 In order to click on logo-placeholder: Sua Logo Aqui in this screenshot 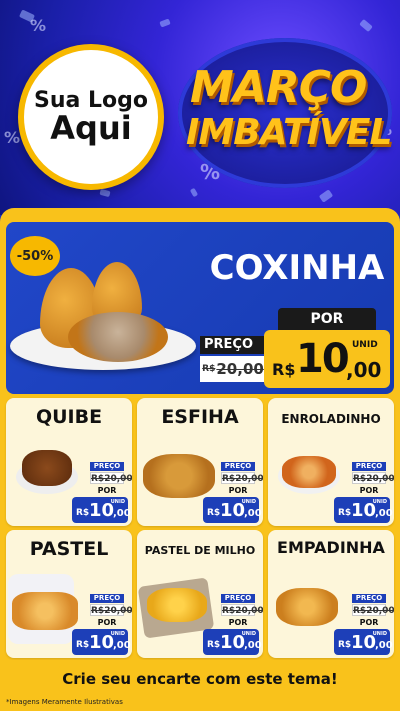, I will do `click(91, 117)`.